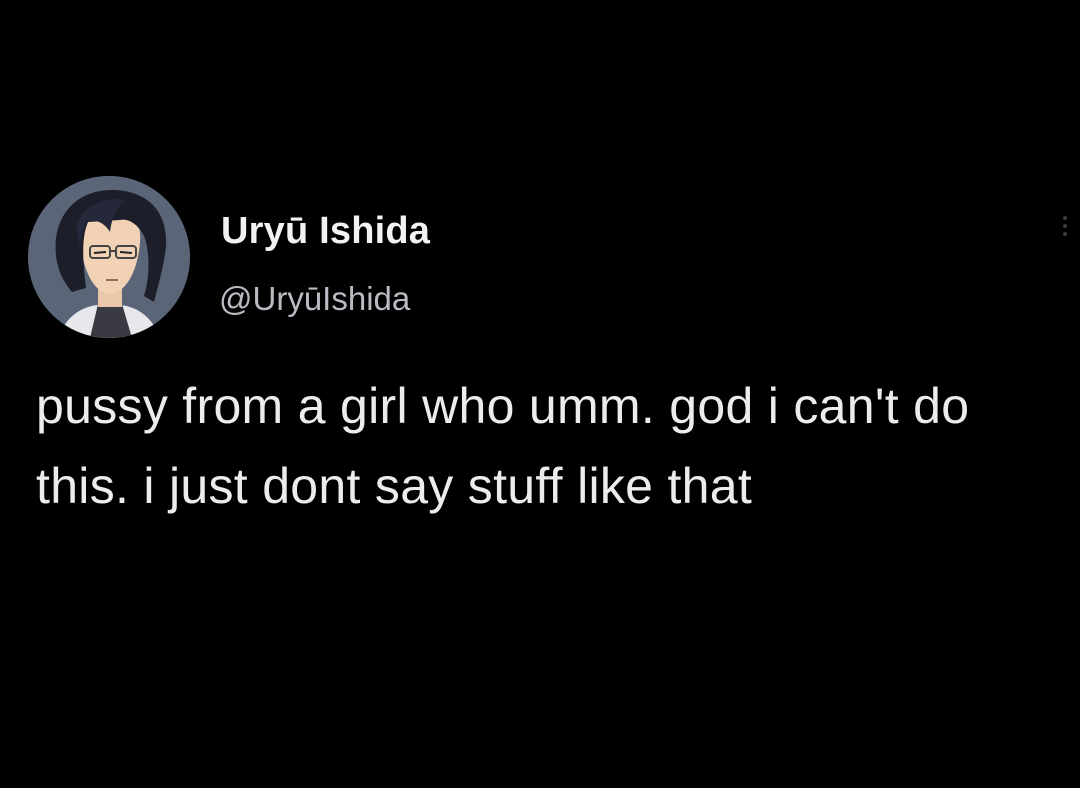 The image size is (1080, 788). I want to click on avatar, so click(109, 257).